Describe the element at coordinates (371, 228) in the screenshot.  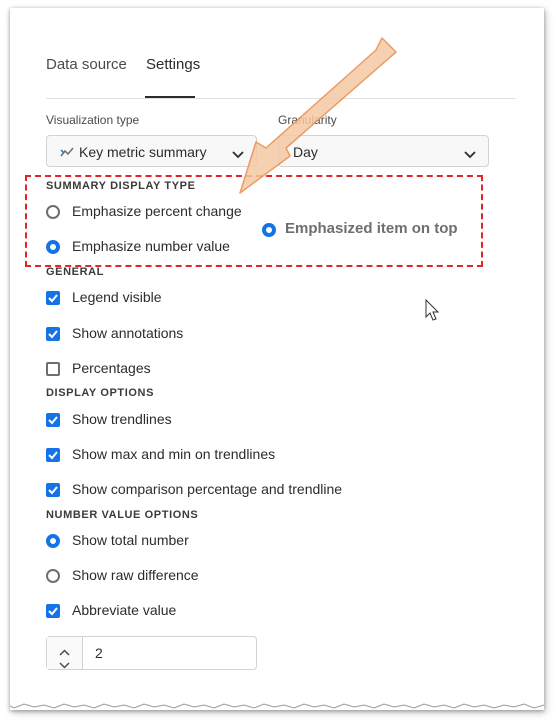
I see `annotation-label: Emphasized item on top` at that location.